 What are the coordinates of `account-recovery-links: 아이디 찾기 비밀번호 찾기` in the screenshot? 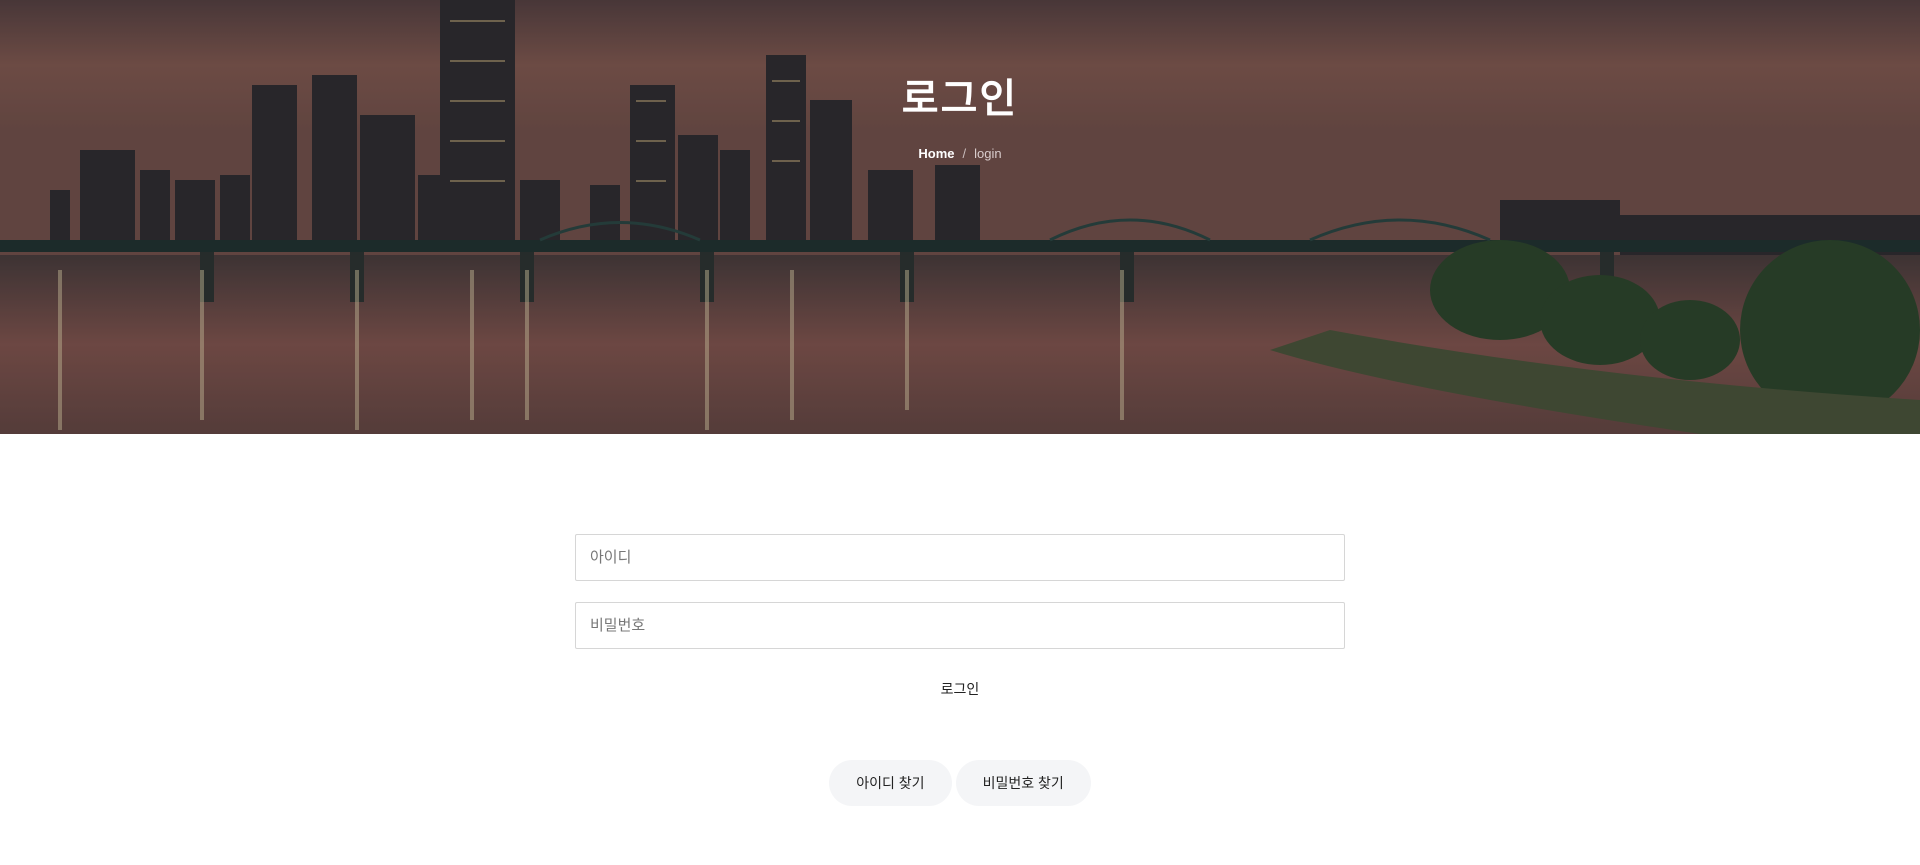 It's located at (960, 783).